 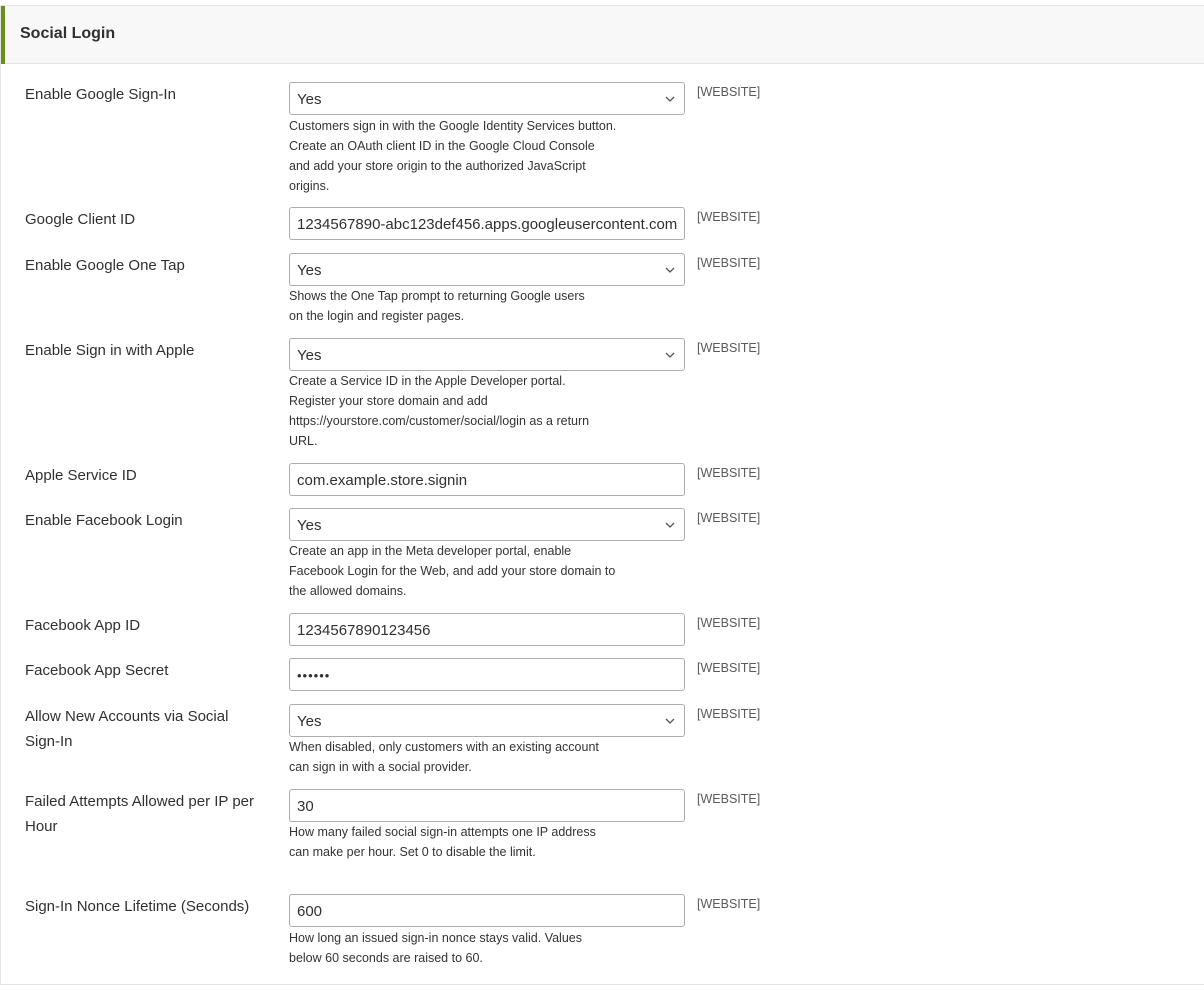 What do you see at coordinates (487, 629) in the screenshot?
I see `facebook-app-id-input: 1234567890123456` at bounding box center [487, 629].